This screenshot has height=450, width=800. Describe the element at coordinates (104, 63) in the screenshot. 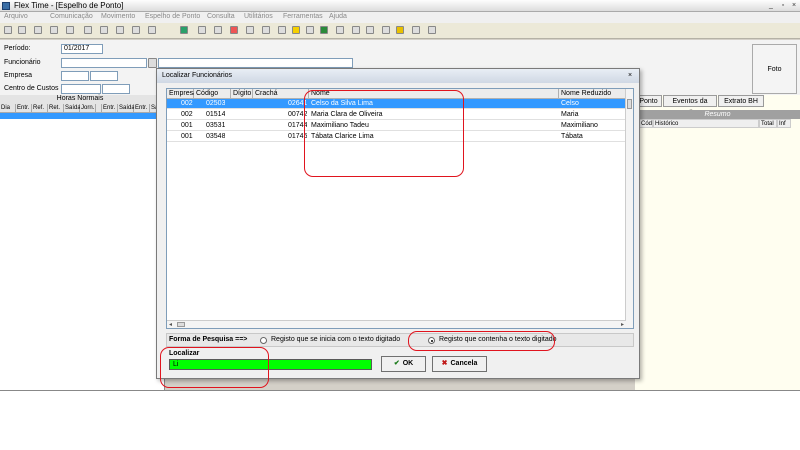

I see `funcionario-field` at that location.